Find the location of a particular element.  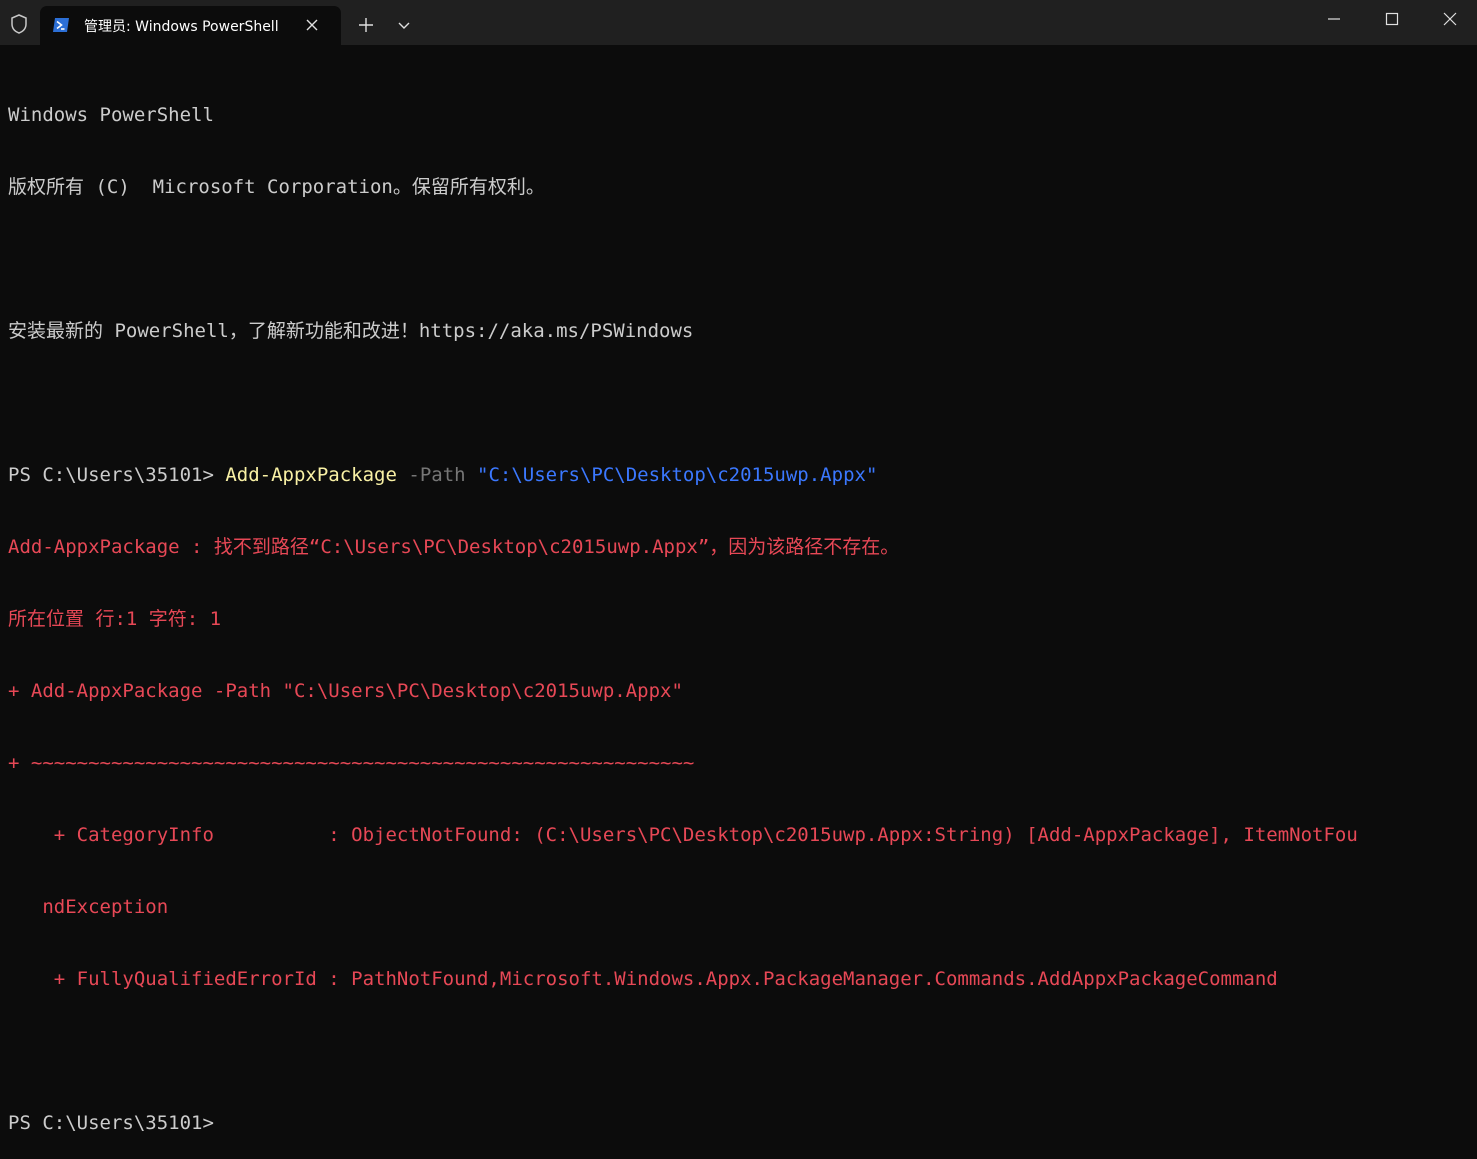

tab-title: 管理员: Windows PowerShell is located at coordinates (181, 27).